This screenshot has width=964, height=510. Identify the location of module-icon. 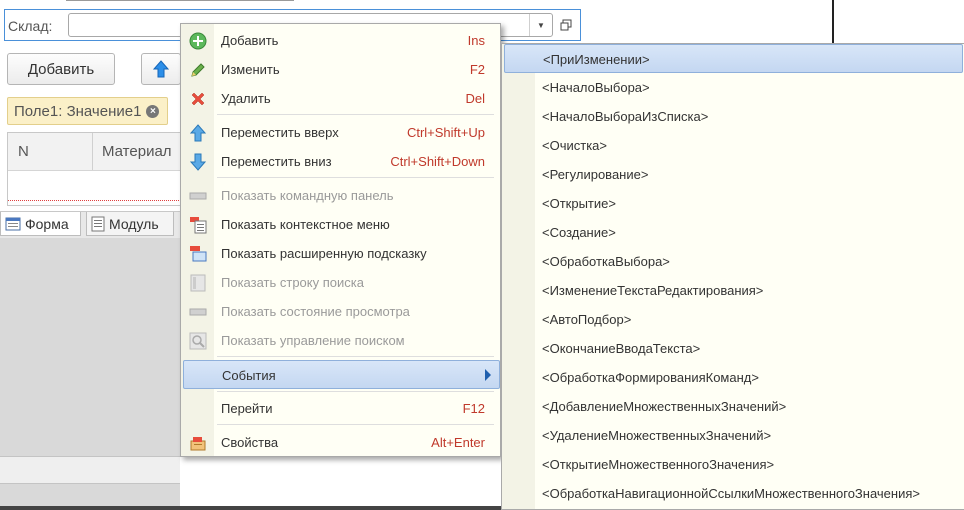
(98, 223).